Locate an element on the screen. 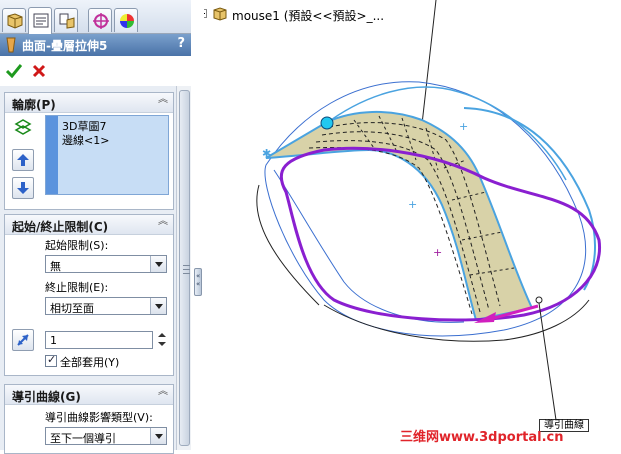  start-constraint-select: 無 is located at coordinates (106, 264).